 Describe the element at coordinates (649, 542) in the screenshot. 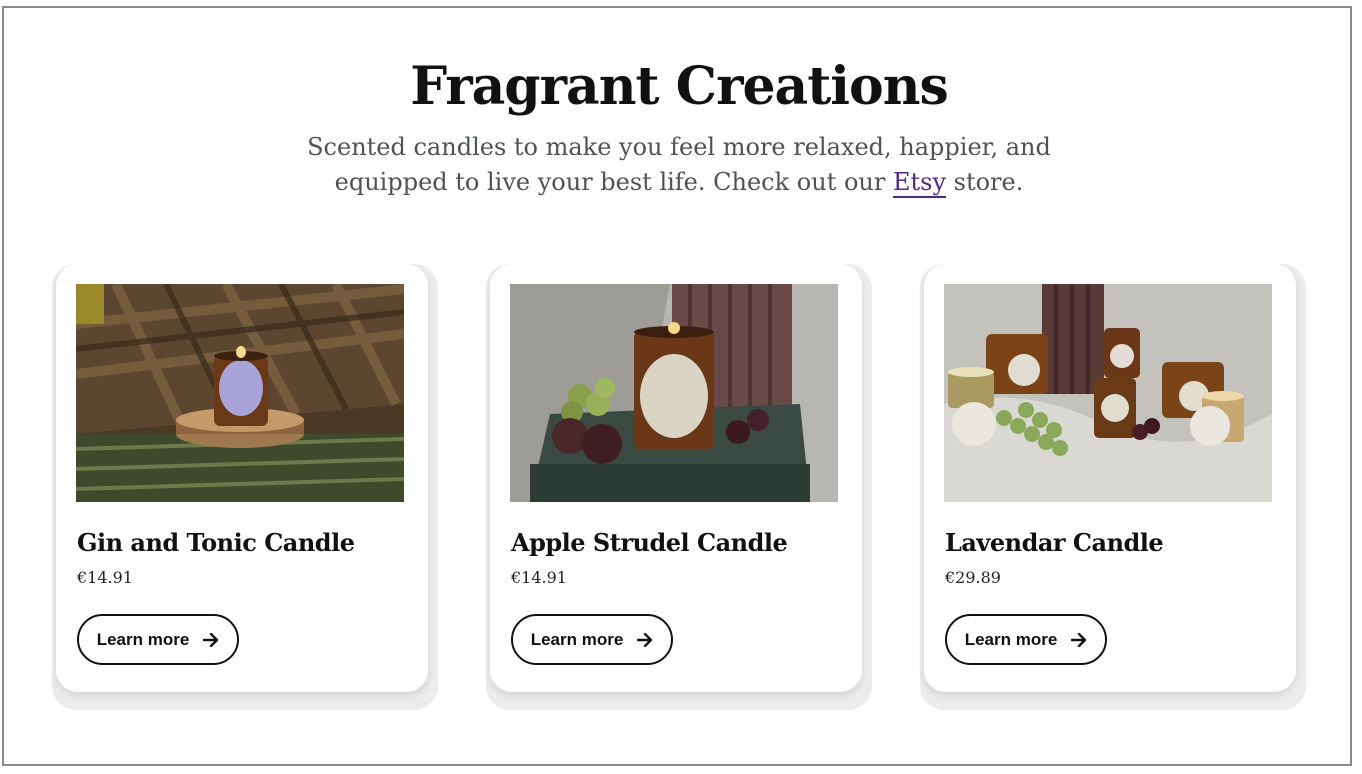

I see `product-title: Apple Strudel Candle` at that location.